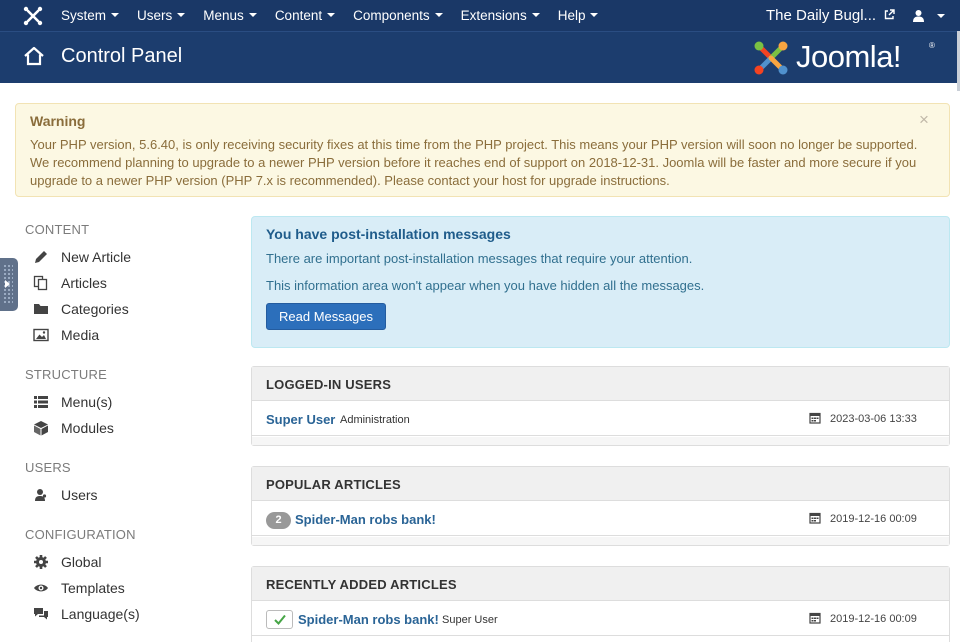  I want to click on home-icon, so click(34, 56).